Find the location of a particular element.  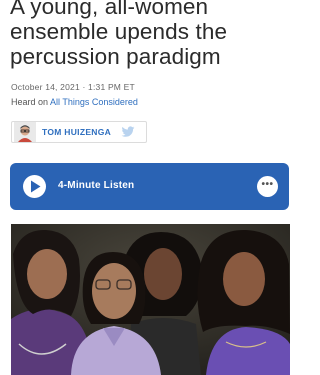

play-icon is located at coordinates (36, 186).